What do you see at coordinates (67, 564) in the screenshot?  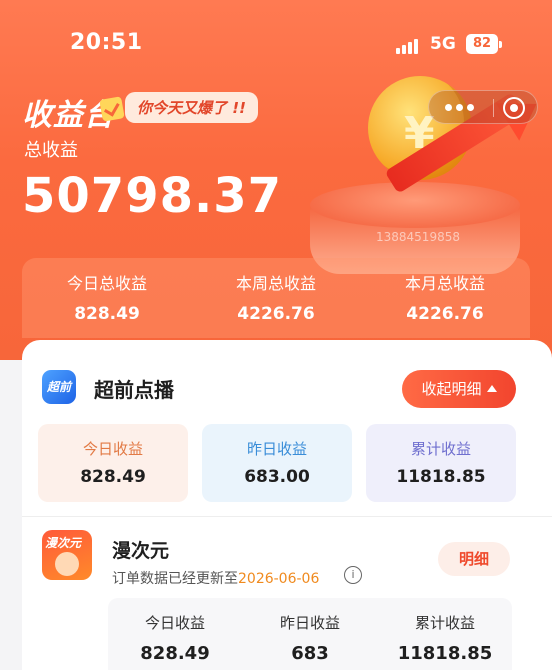 I see `mascot-face-icon` at bounding box center [67, 564].